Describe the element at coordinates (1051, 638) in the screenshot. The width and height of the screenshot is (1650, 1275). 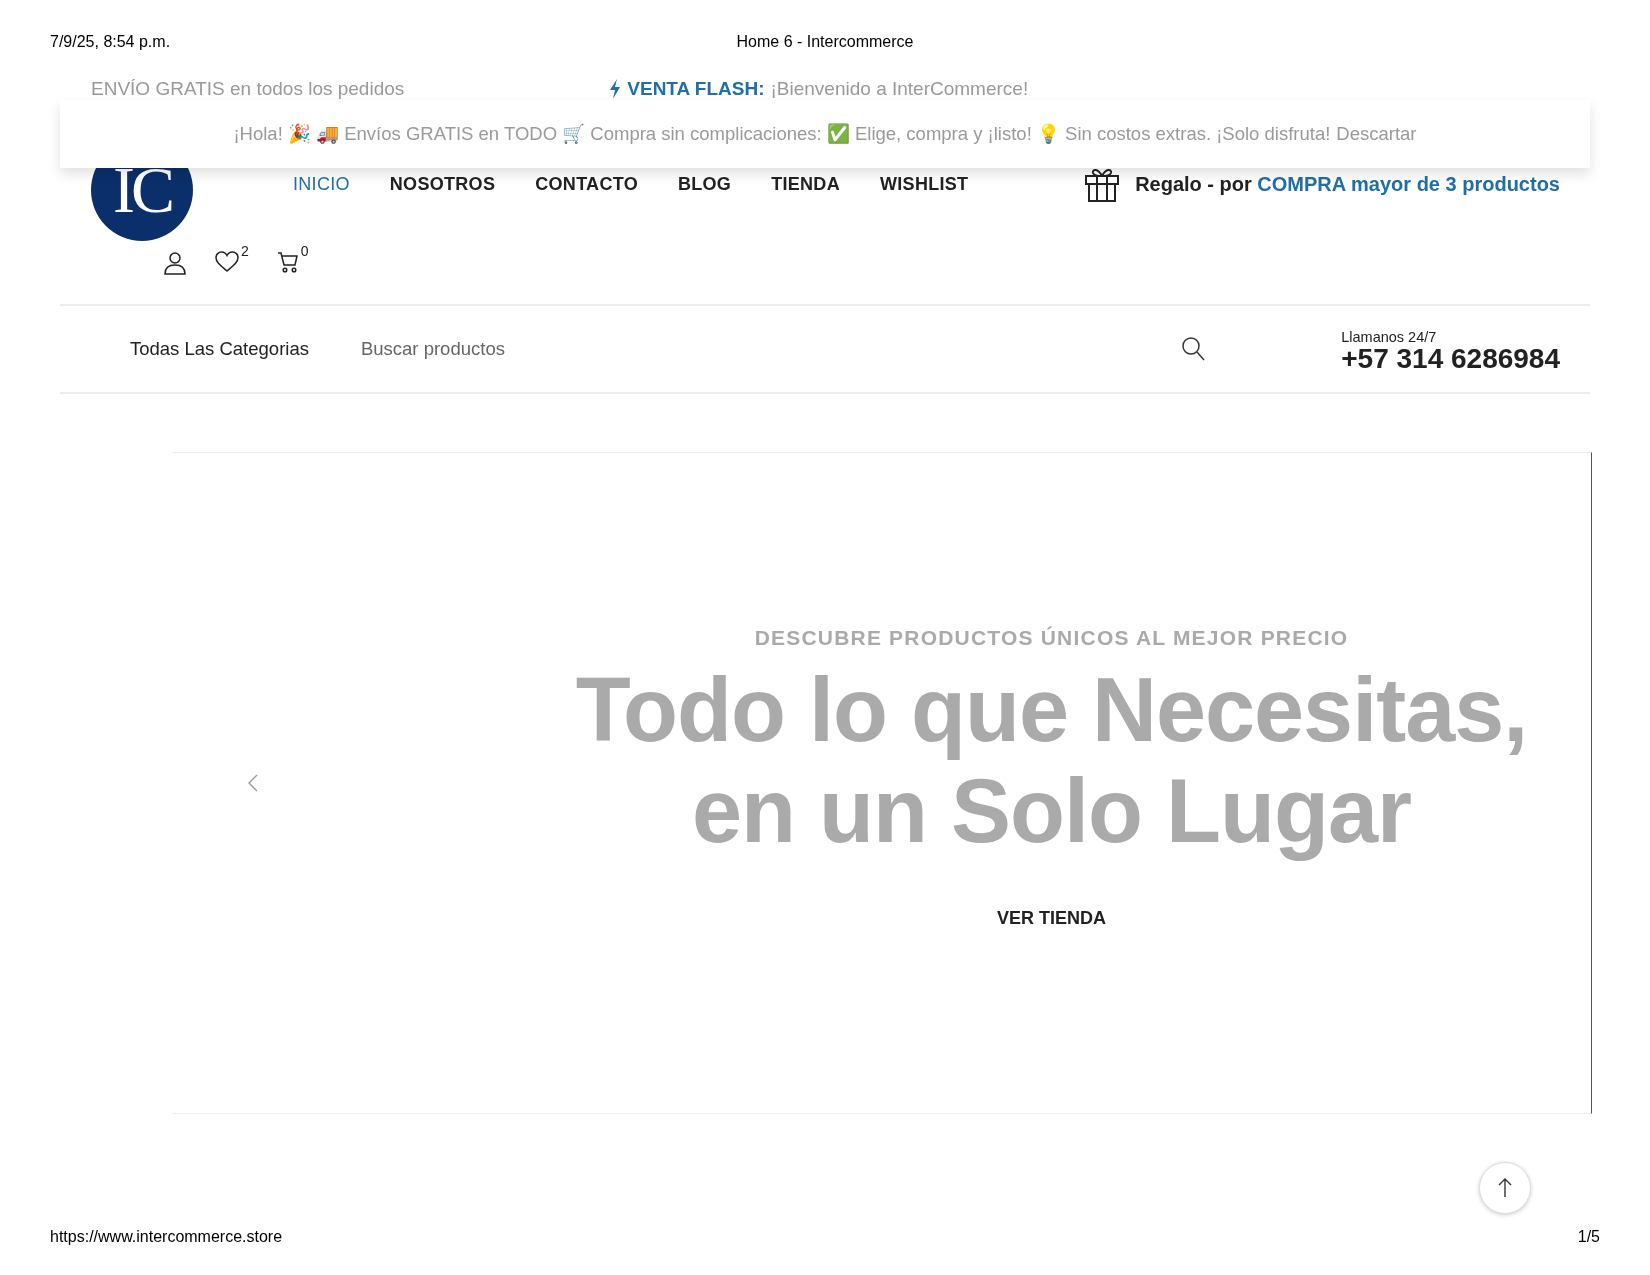
I see `hero-subtitle: DESCUBRE PRODUCTOS ÚNICOS AL MEJOR PRECIO` at that location.